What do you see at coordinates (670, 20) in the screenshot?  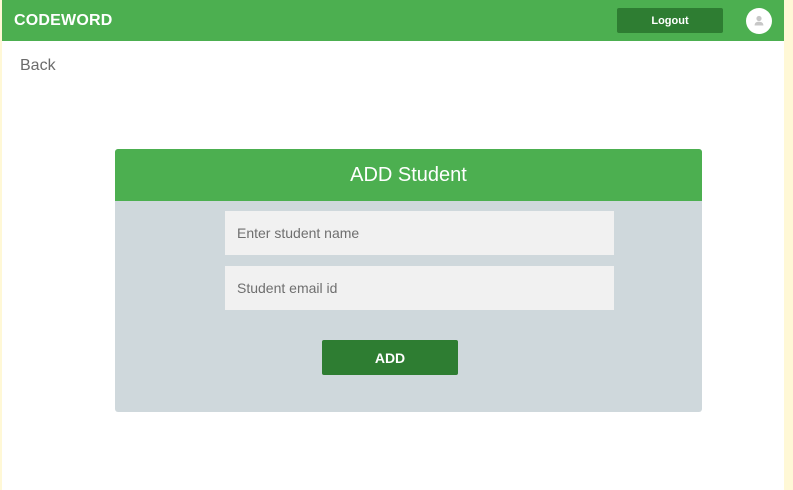 I see `logout-button: Logout` at bounding box center [670, 20].